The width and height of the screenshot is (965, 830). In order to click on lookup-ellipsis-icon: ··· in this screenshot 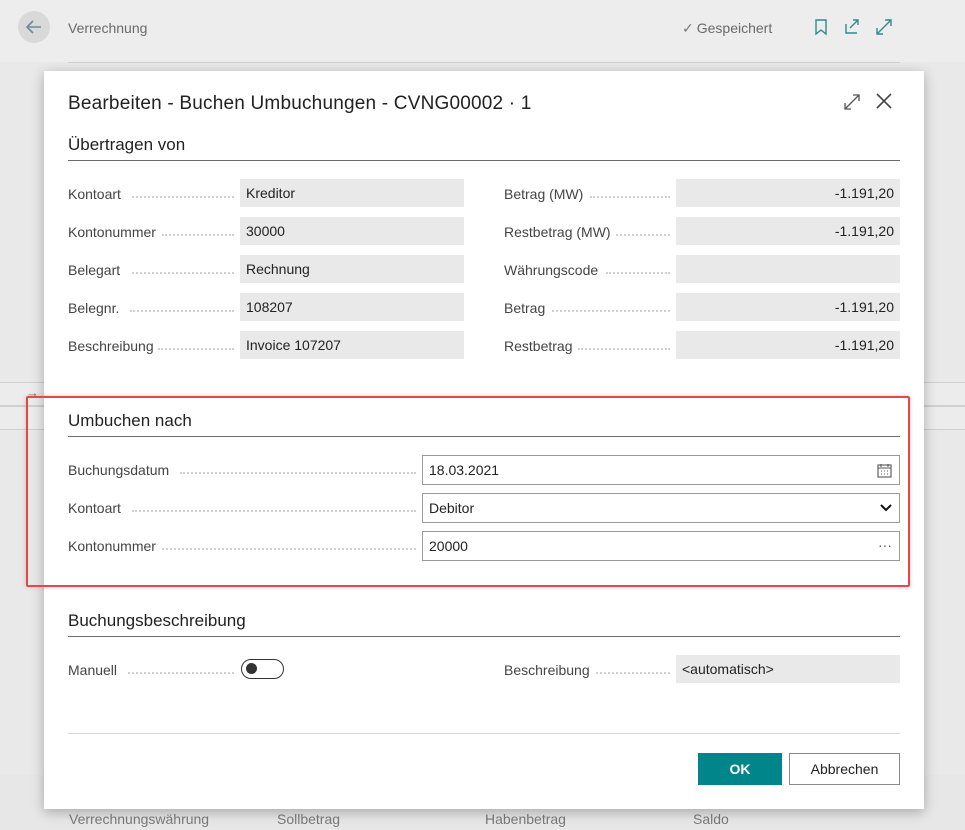, I will do `click(885, 545)`.